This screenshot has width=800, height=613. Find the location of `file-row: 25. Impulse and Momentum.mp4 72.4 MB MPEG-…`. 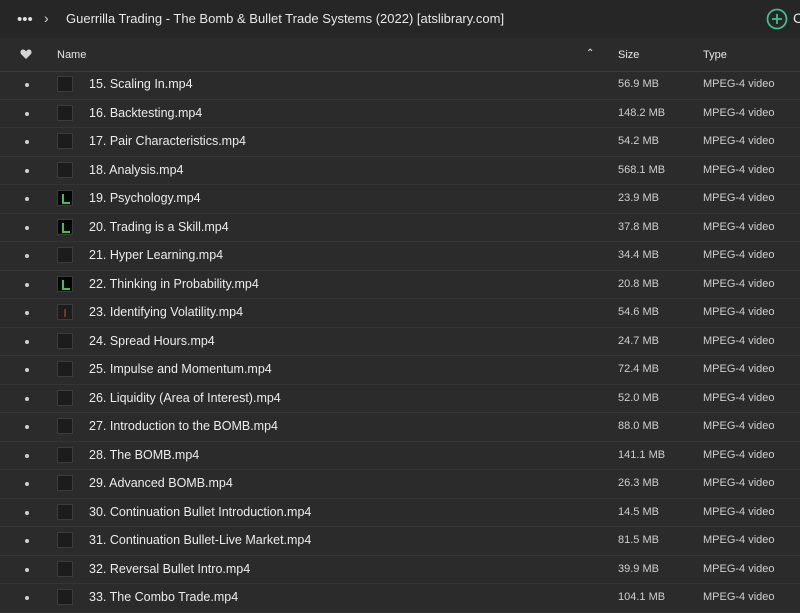

file-row: 25. Impulse and Momentum.mp4 72.4 MB MPEG-… is located at coordinates (400, 370).